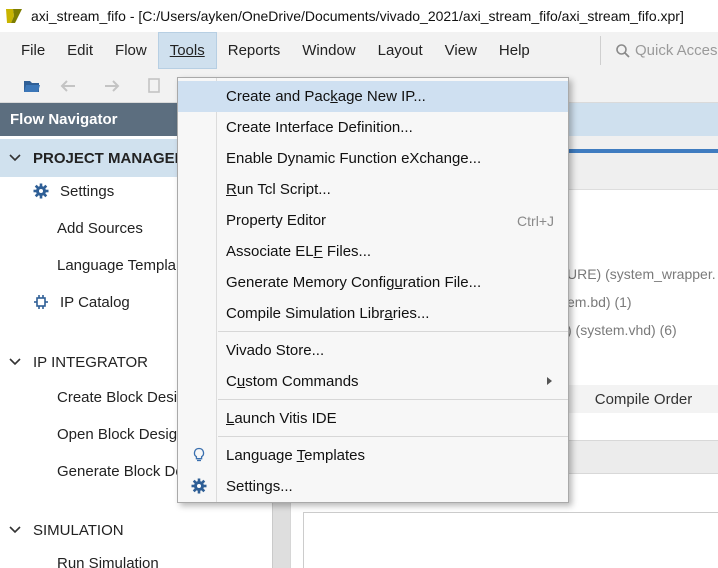  I want to click on redo-icon, so click(111, 86).